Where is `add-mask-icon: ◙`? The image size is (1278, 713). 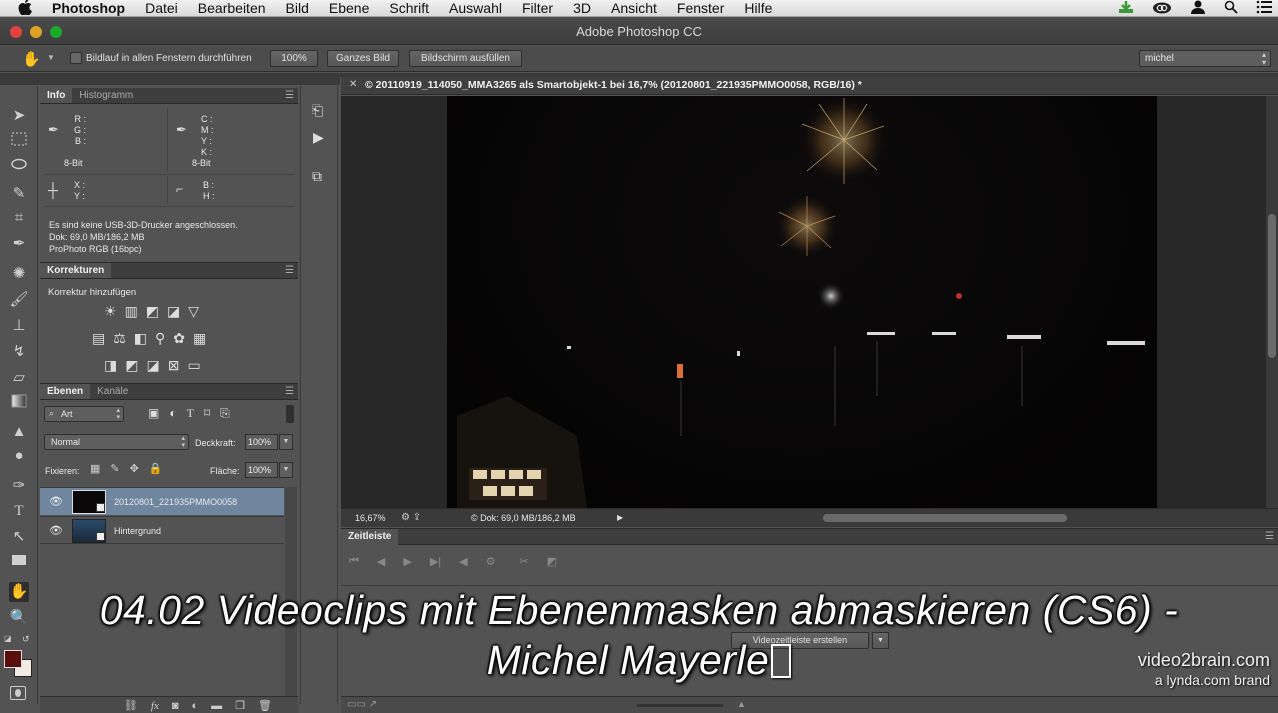 add-mask-icon: ◙ is located at coordinates (175, 705).